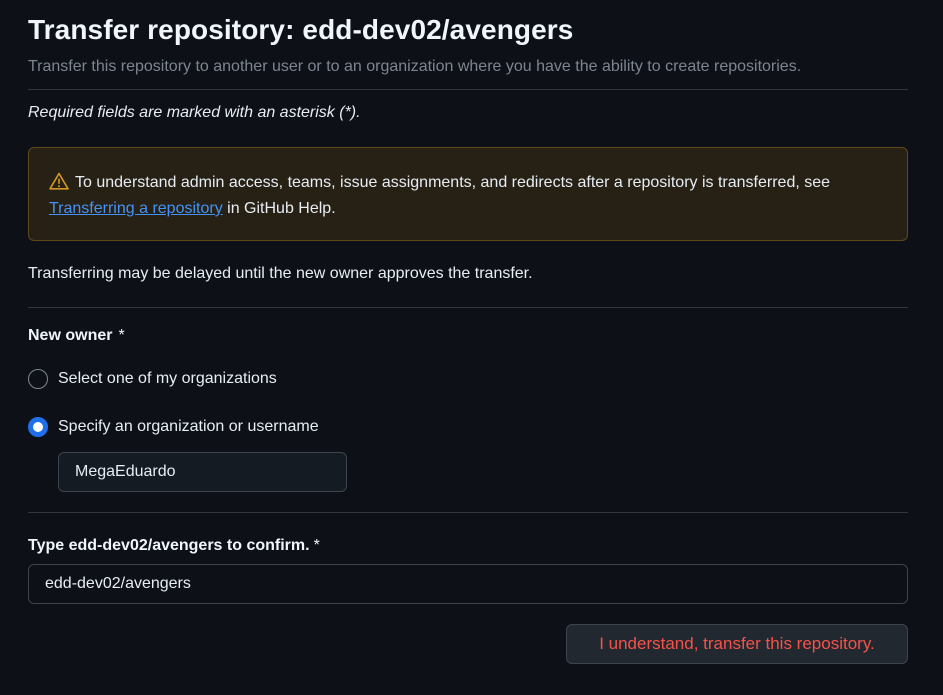  What do you see at coordinates (38, 379) in the screenshot?
I see `radio-button` at bounding box center [38, 379].